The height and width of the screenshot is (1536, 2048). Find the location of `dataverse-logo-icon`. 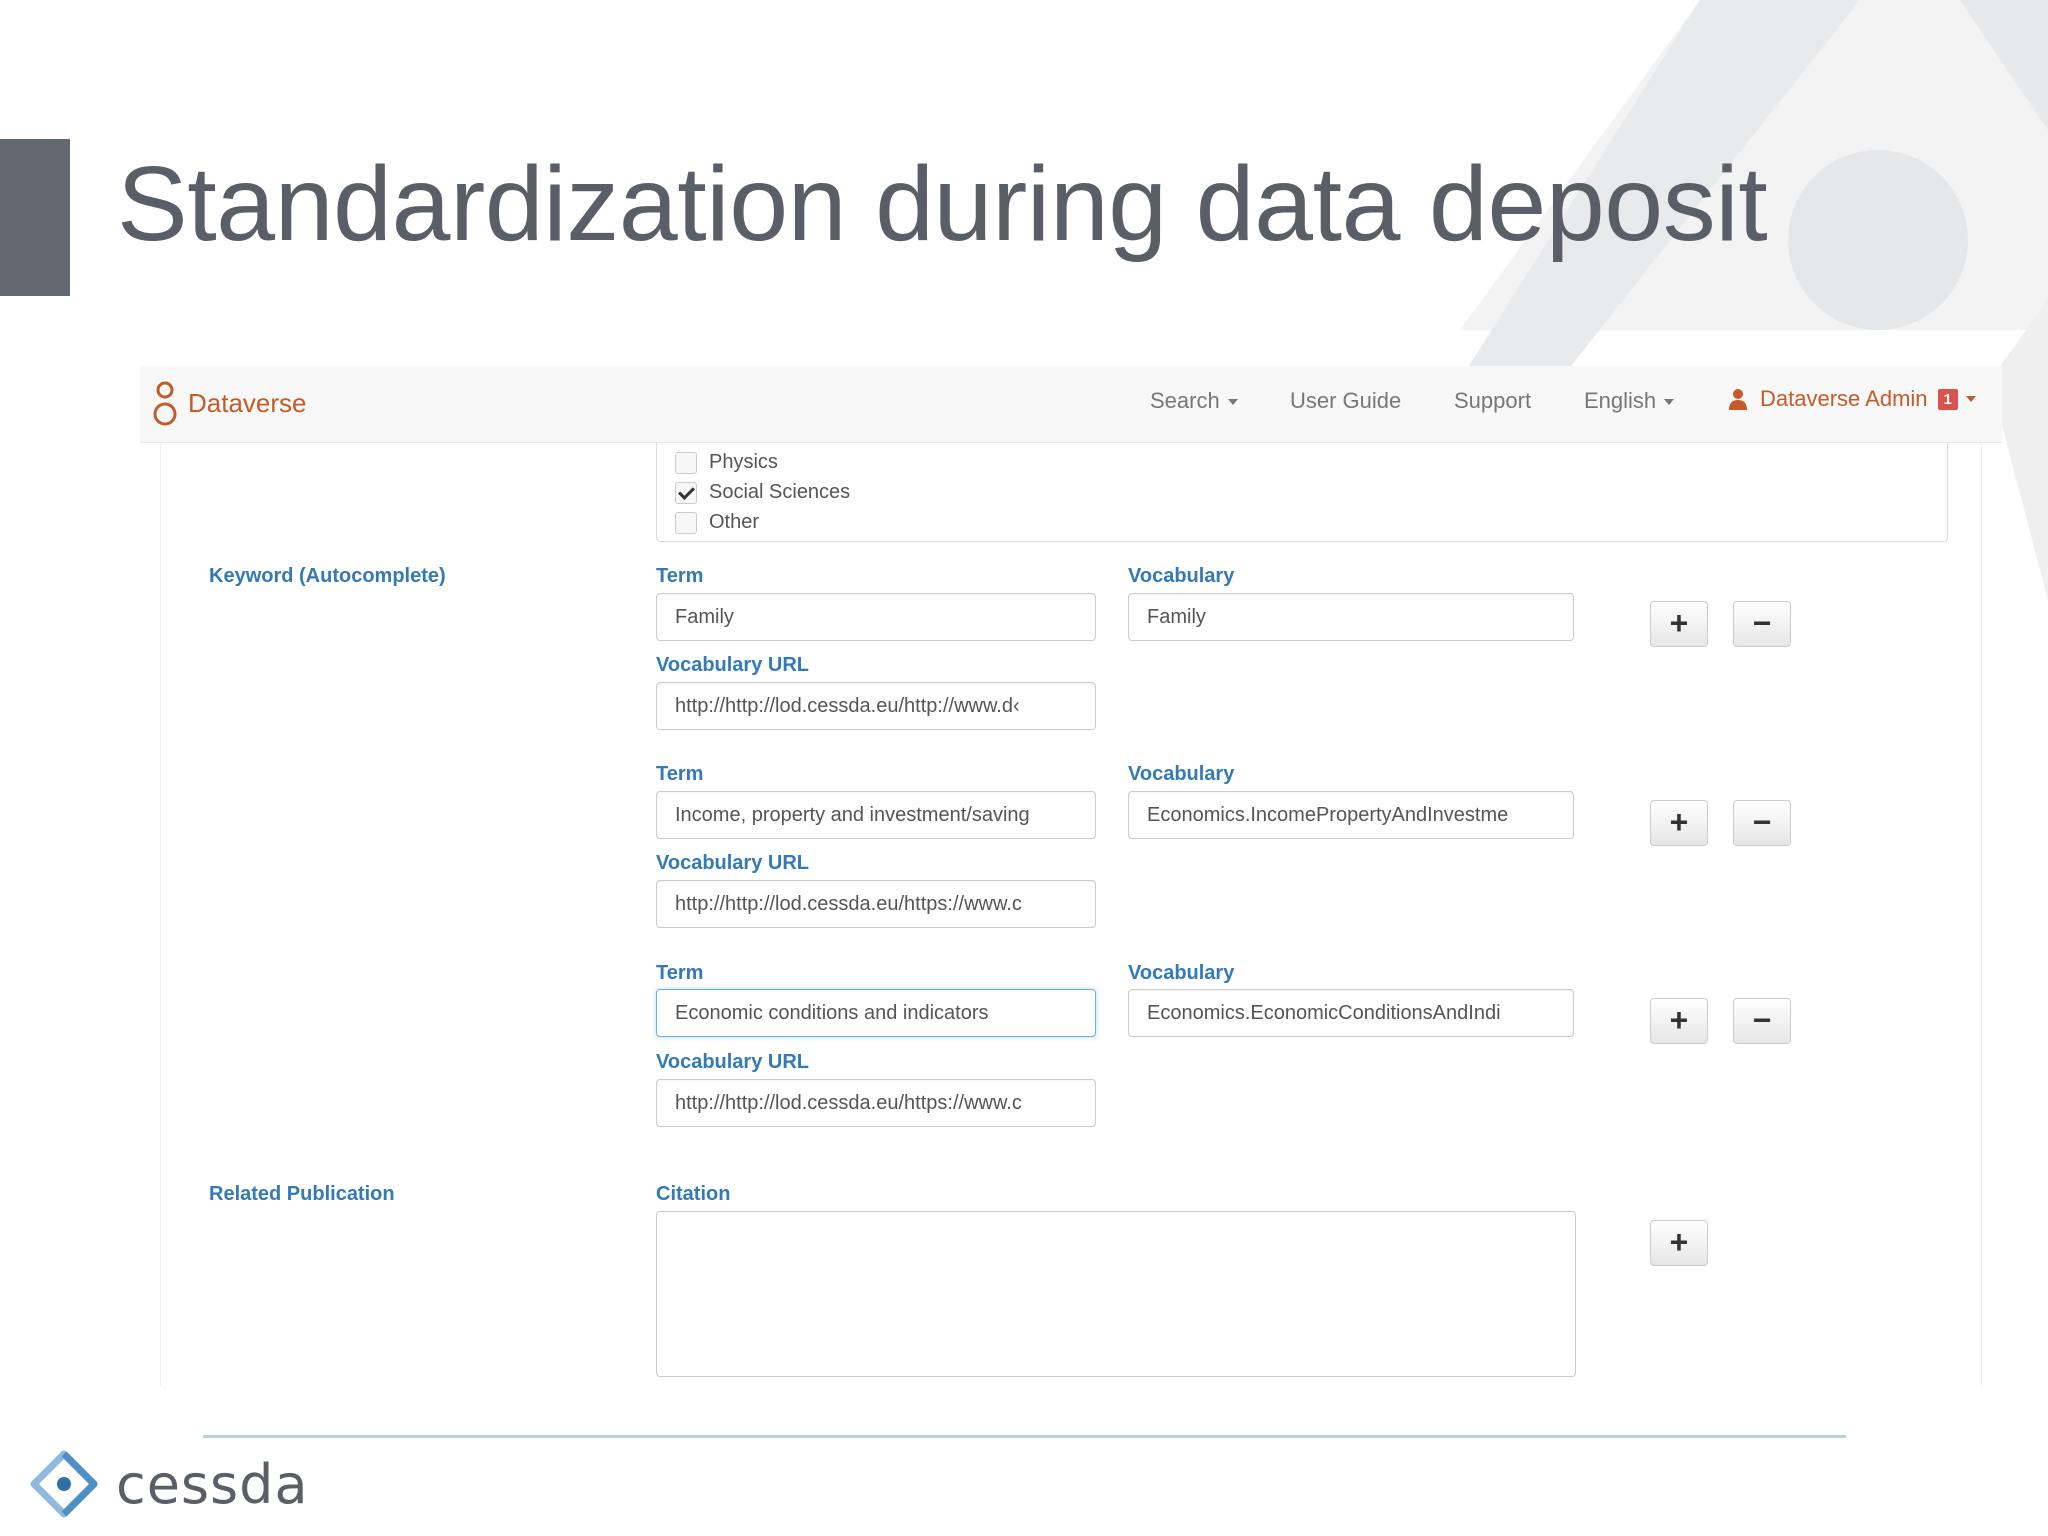

dataverse-logo-icon is located at coordinates (165, 403).